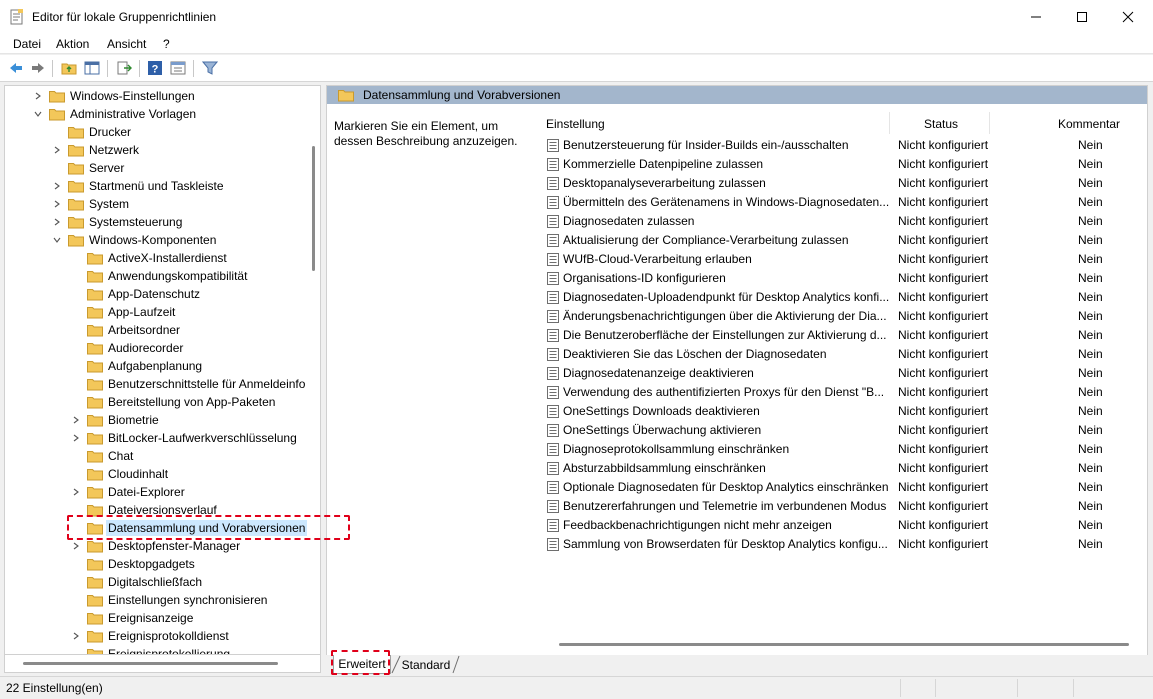  I want to click on policy-setting-icon, so click(553, 392).